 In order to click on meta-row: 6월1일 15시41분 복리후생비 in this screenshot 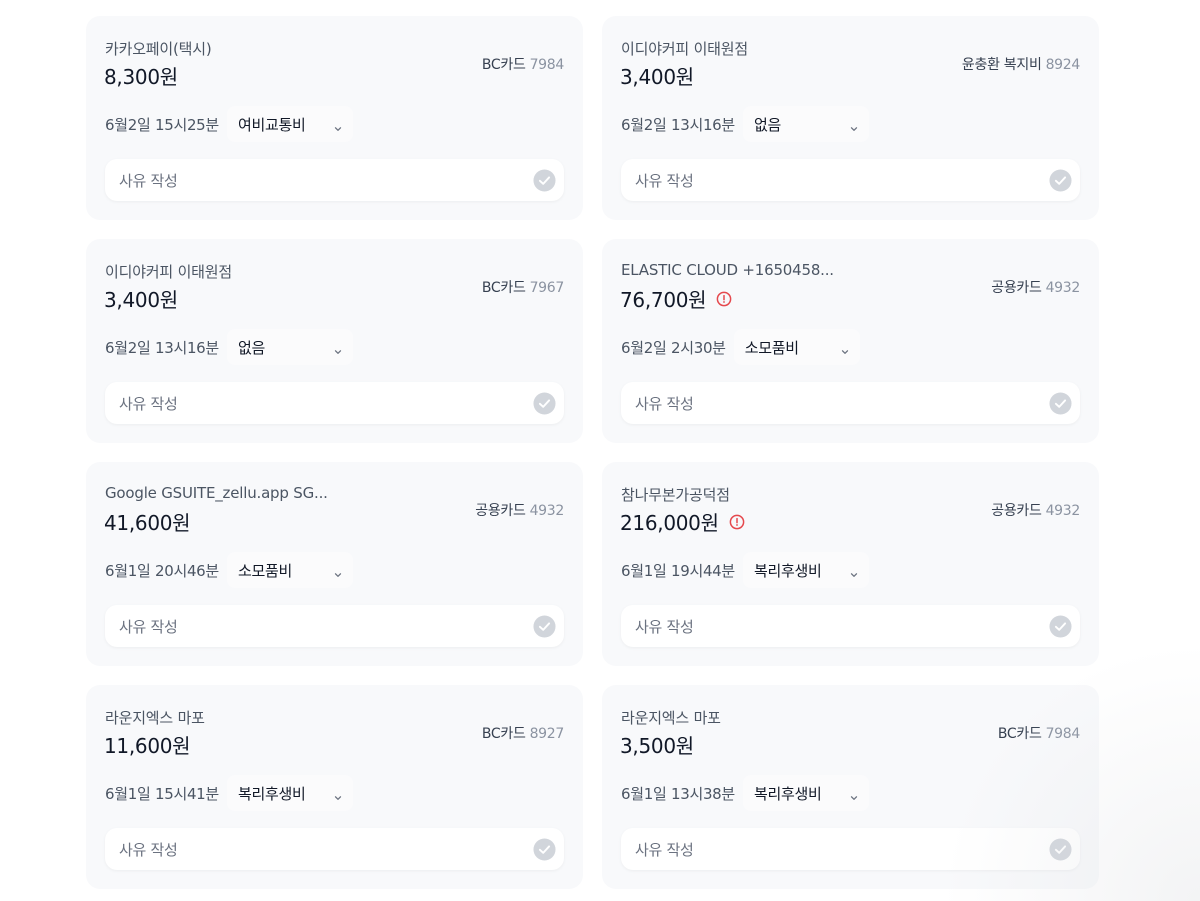, I will do `click(229, 793)`.